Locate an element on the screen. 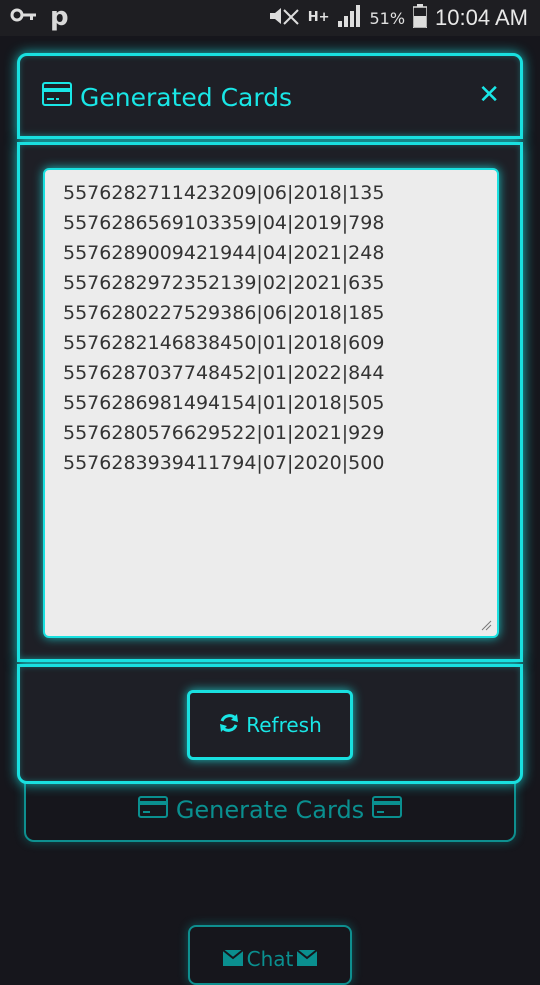  resize-handle-icon is located at coordinates (486, 625).